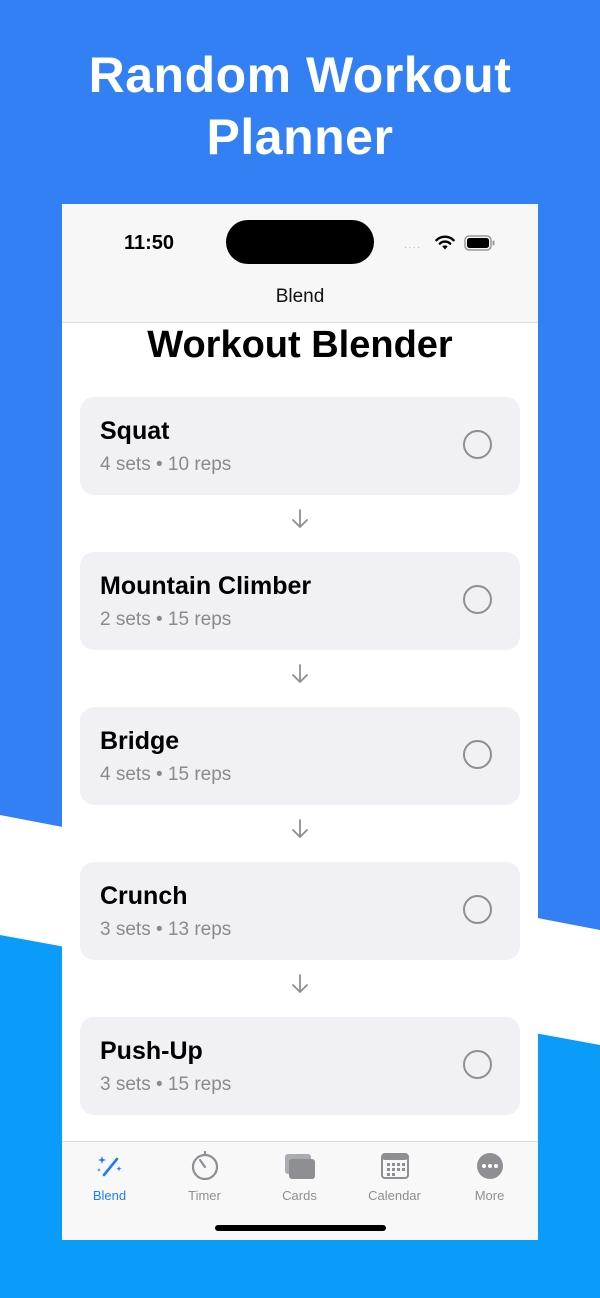 The image size is (600, 1298). What do you see at coordinates (300, 75) in the screenshot?
I see `headline-line-1: Random Workout` at bounding box center [300, 75].